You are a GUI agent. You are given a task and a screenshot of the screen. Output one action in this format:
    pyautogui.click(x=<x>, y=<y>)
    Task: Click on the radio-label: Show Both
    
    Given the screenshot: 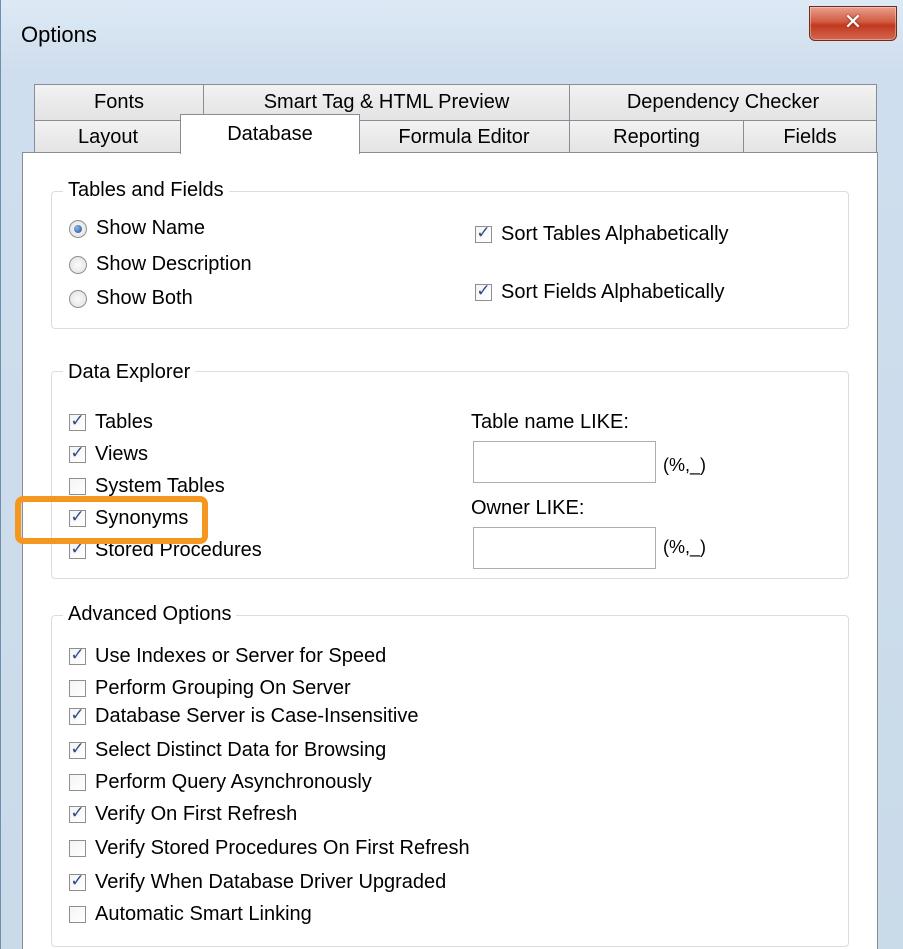 What is the action you would take?
    pyautogui.click(x=144, y=298)
    